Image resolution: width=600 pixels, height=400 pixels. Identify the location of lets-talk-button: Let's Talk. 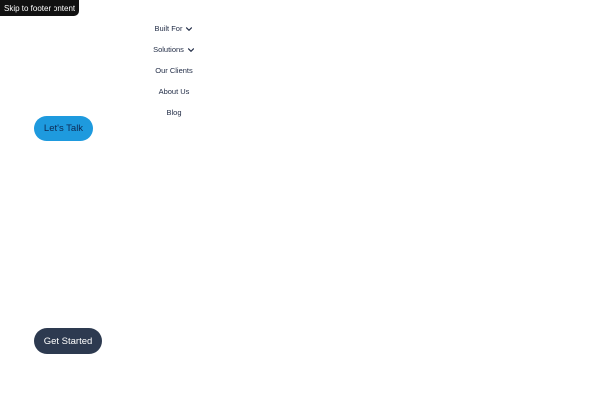
(63, 128).